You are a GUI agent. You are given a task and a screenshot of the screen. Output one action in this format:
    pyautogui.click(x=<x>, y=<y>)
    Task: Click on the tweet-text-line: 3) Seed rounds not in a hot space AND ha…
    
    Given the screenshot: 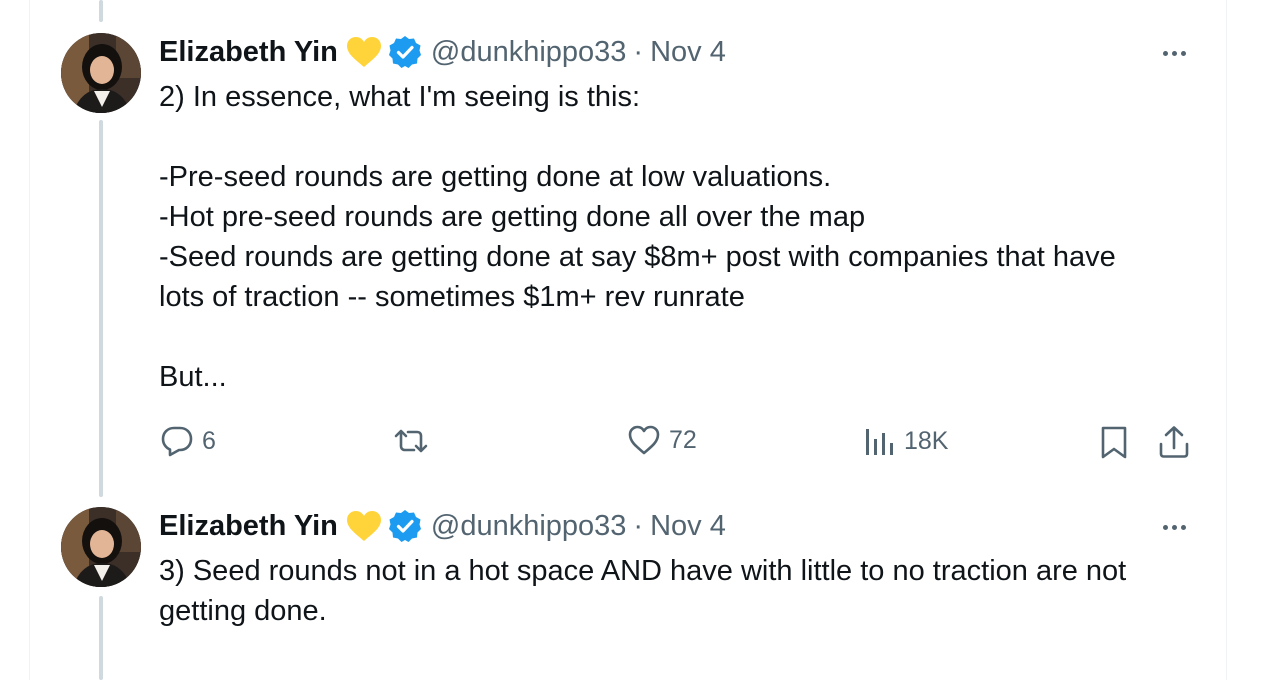 What is the action you would take?
    pyautogui.click(x=643, y=571)
    